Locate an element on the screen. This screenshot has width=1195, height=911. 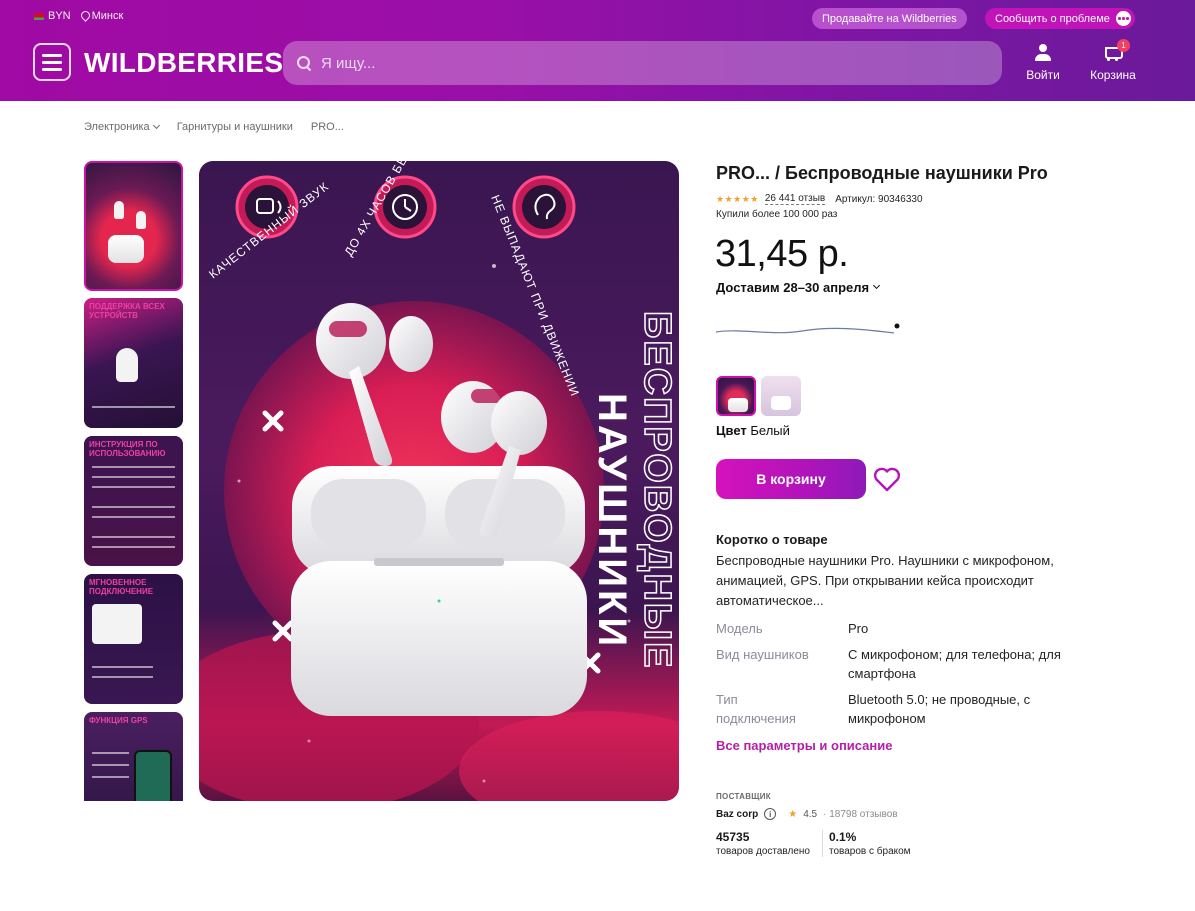
rating-row: ★★★★★ 26 441 отзыв Артикул: 90346330 is located at coordinates (819, 199).